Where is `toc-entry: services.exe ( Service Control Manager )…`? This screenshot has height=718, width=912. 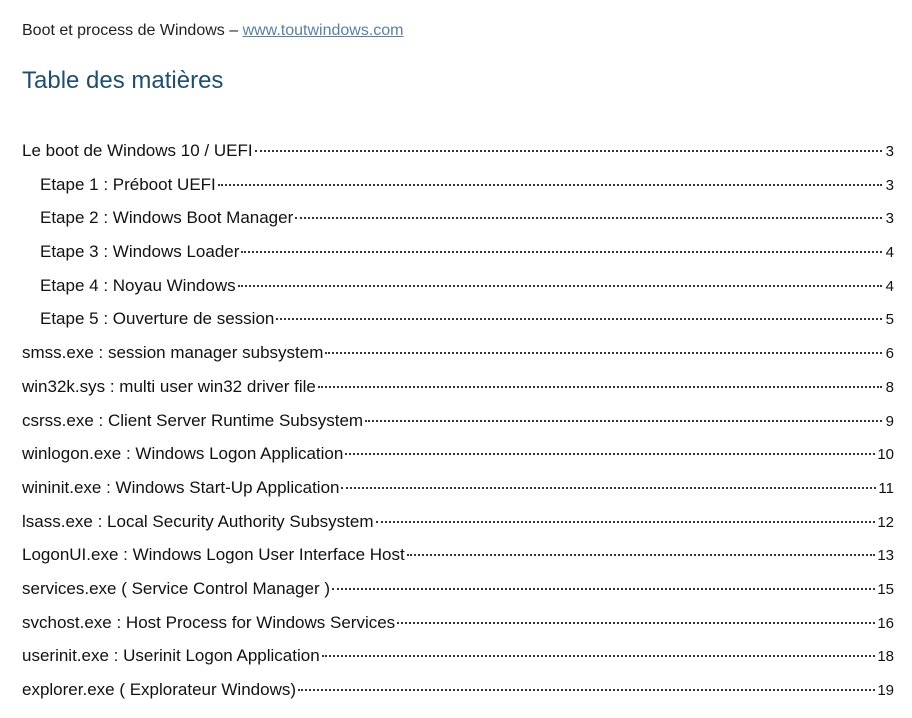
toc-entry: services.exe ( Service Control Manager )… is located at coordinates (458, 592).